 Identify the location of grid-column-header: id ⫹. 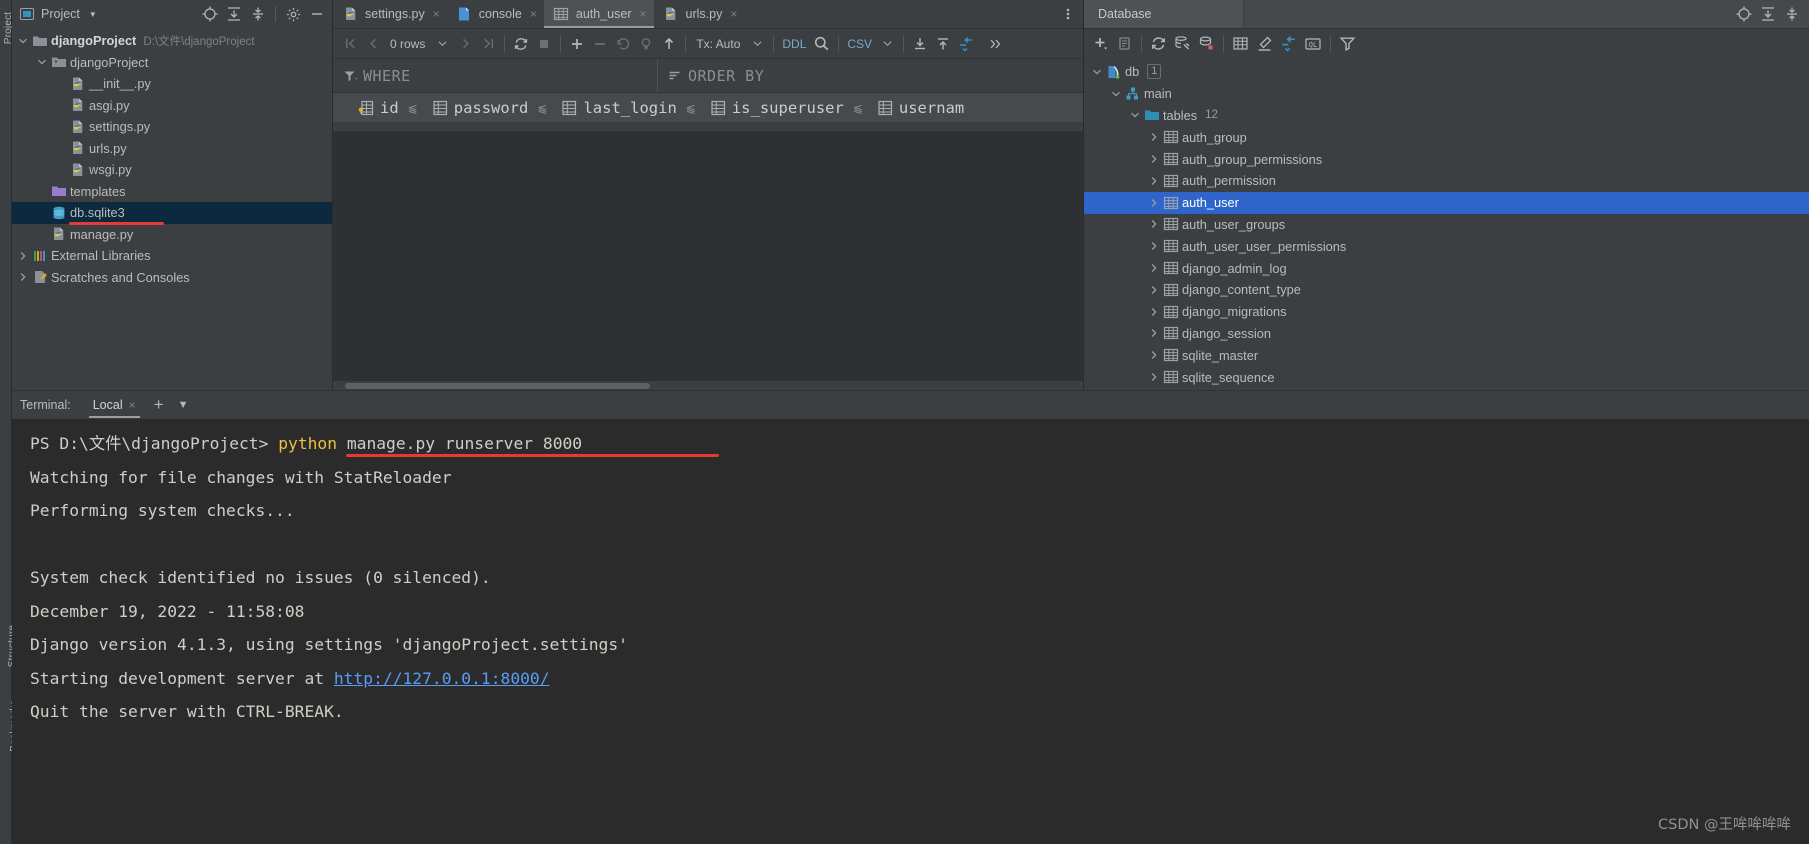
(395, 108).